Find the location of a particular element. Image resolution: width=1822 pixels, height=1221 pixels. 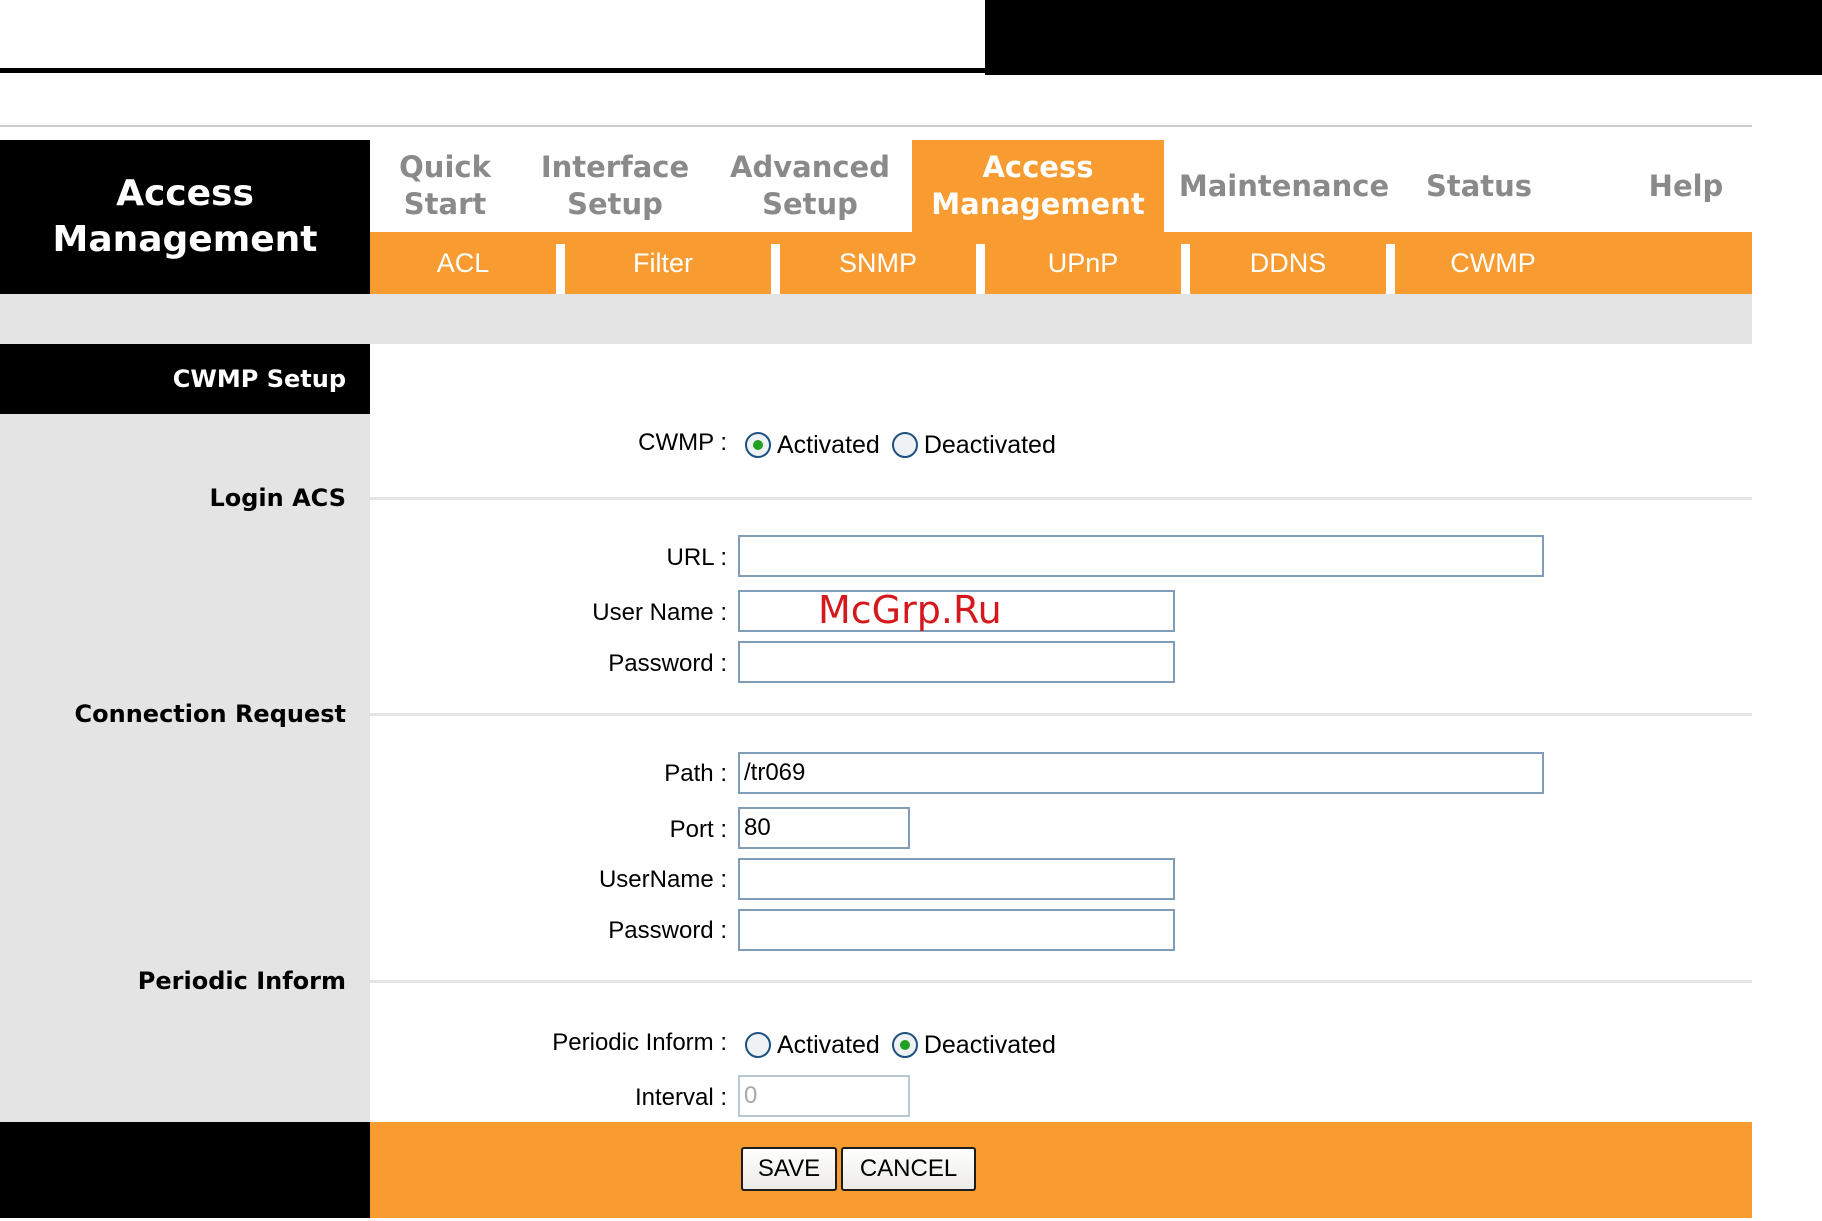

periodic-deactivated-label: Deactivated is located at coordinates (989, 1044).